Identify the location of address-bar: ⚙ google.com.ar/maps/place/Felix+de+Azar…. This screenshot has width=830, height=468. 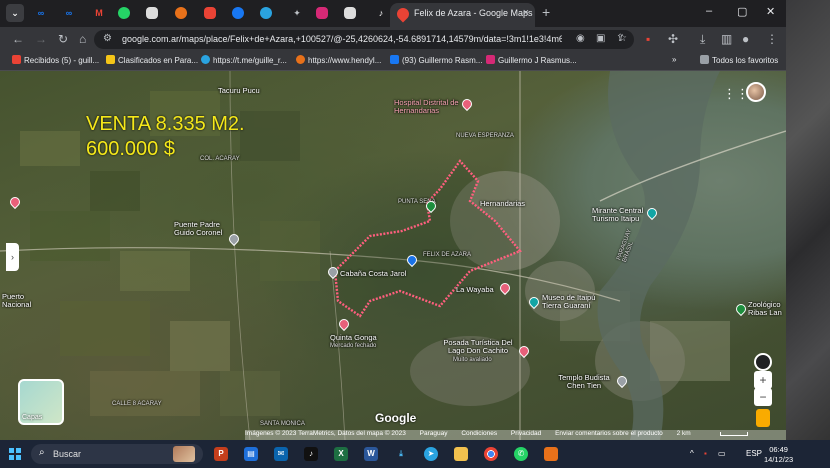
(364, 39).